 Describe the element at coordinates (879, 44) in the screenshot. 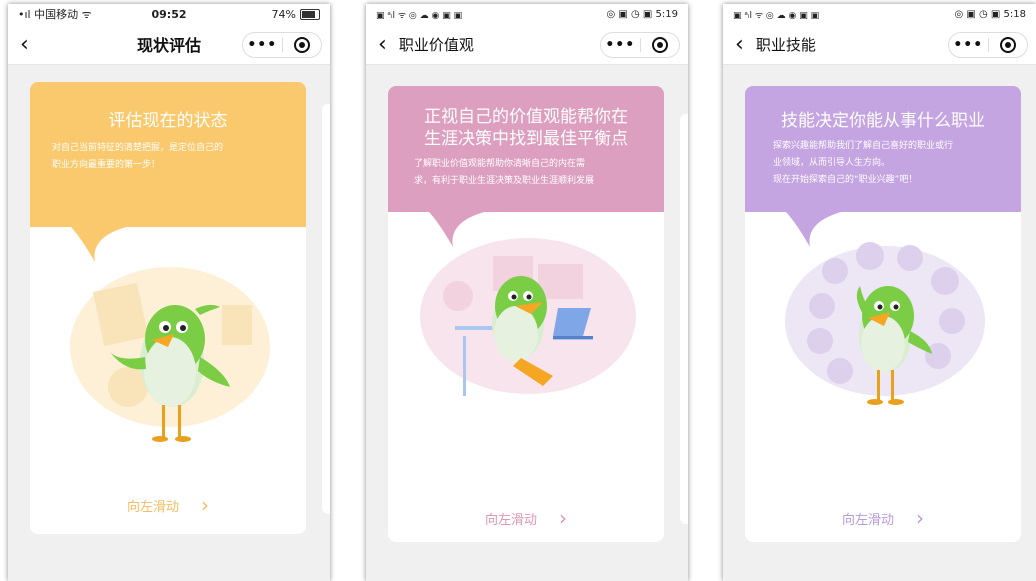

I see `nav-bar: ‹ 职业技能 •••` at that location.